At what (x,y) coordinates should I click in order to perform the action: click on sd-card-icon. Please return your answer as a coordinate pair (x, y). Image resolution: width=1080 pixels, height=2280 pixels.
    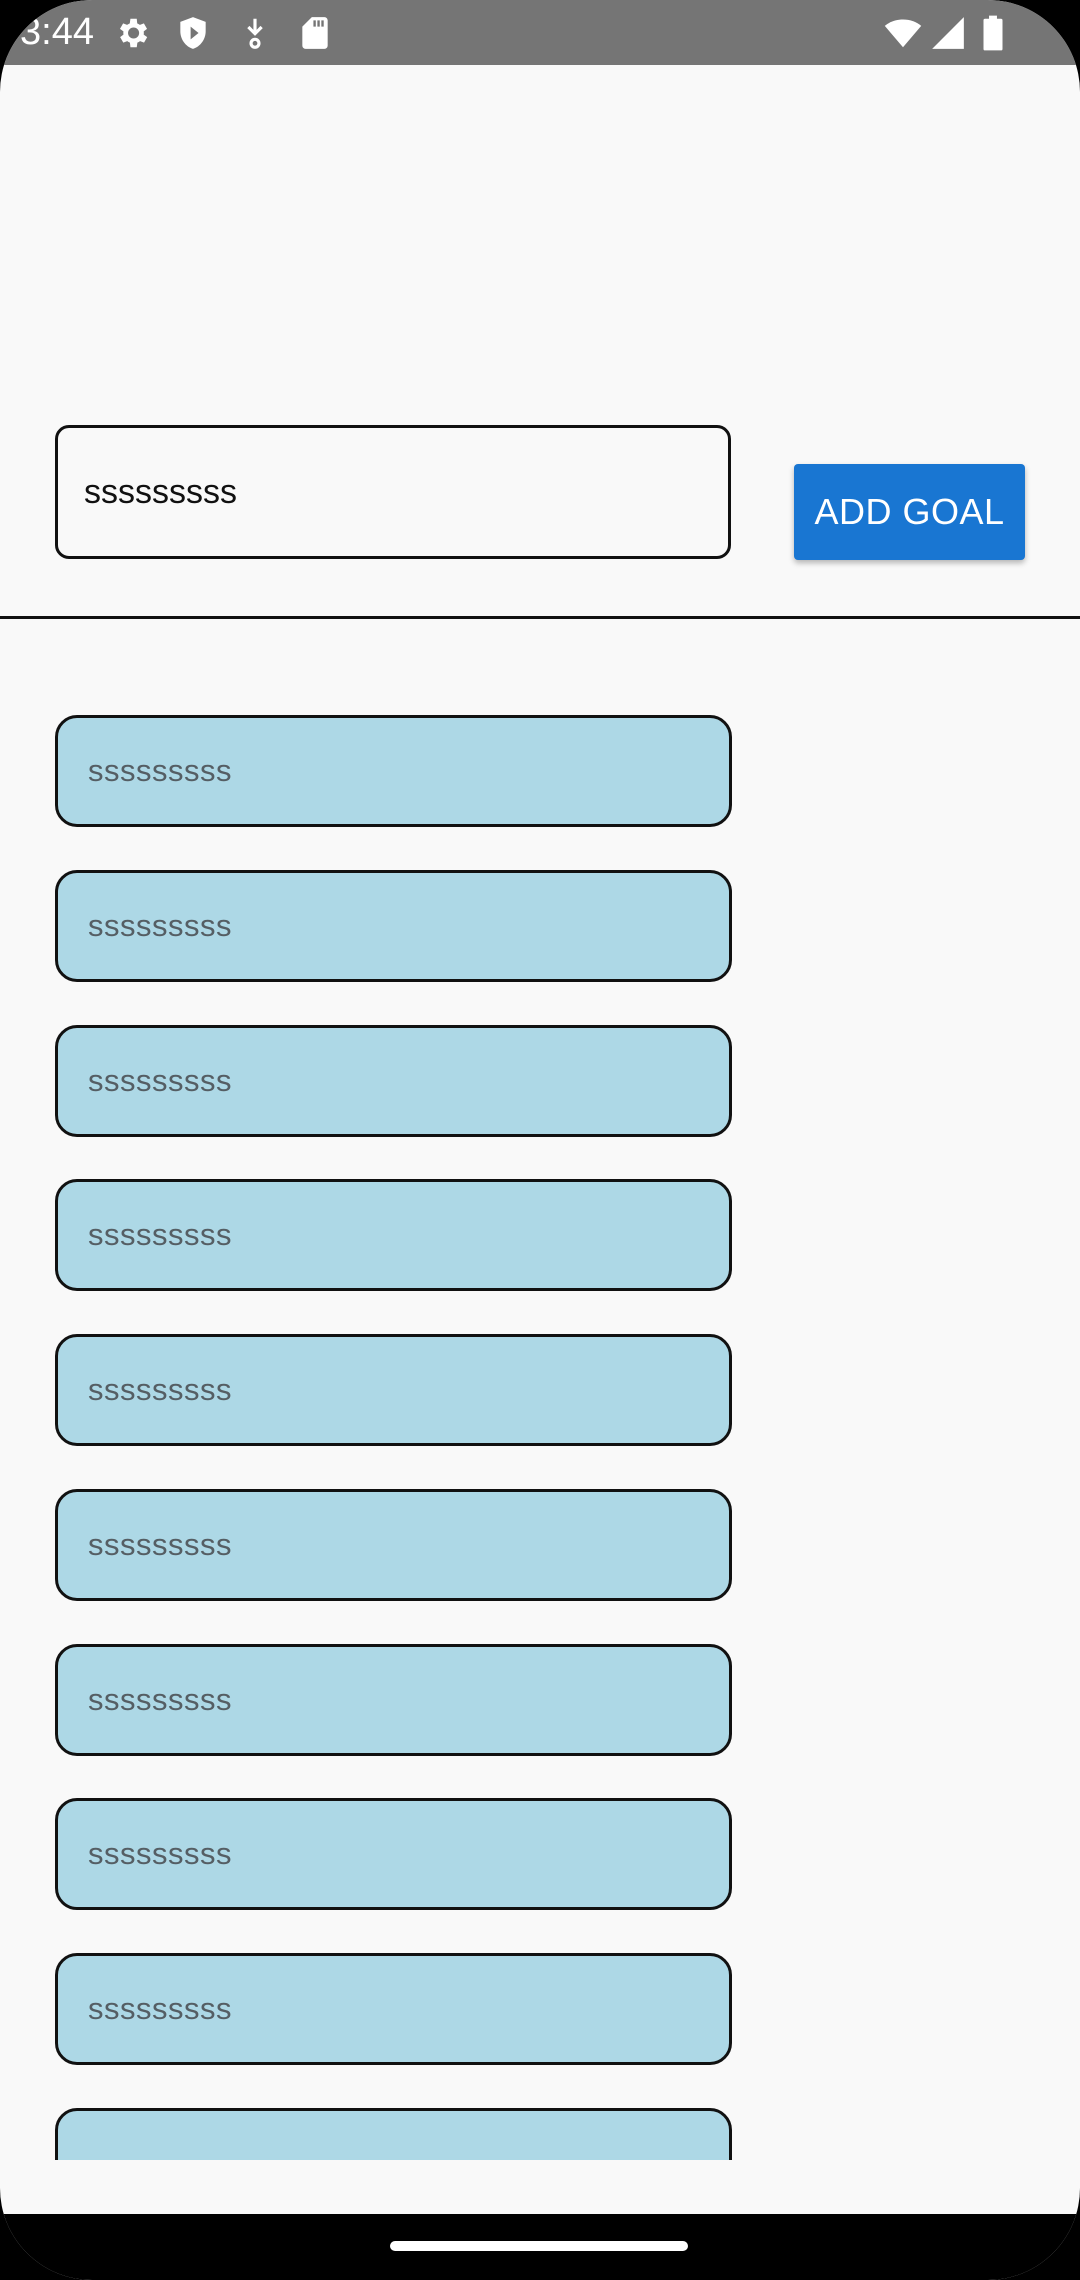
    Looking at the image, I should click on (315, 33).